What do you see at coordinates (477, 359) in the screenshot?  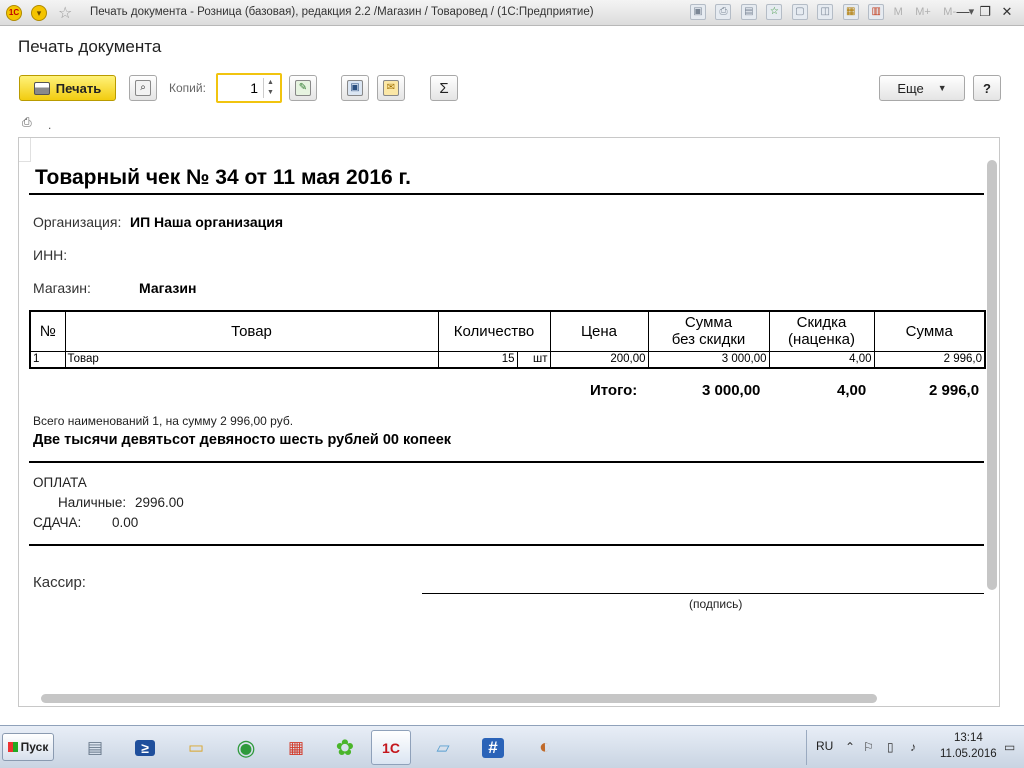 I see `cell-qty: 15` at bounding box center [477, 359].